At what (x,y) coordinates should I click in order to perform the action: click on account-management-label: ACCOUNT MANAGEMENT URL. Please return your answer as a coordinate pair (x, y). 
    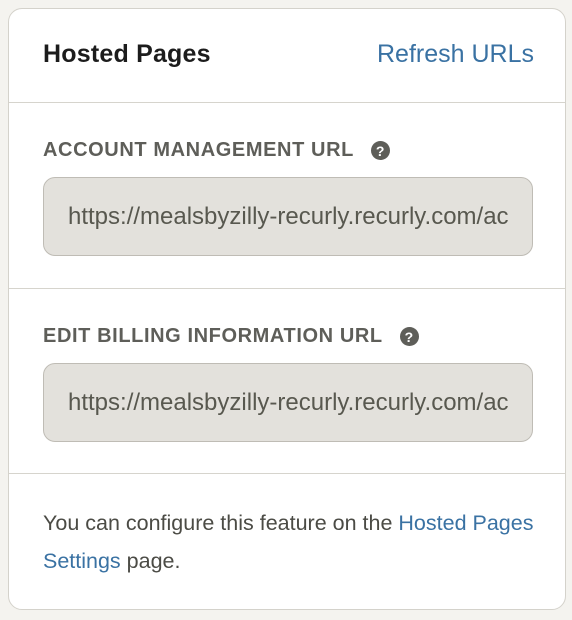
    Looking at the image, I should click on (198, 150).